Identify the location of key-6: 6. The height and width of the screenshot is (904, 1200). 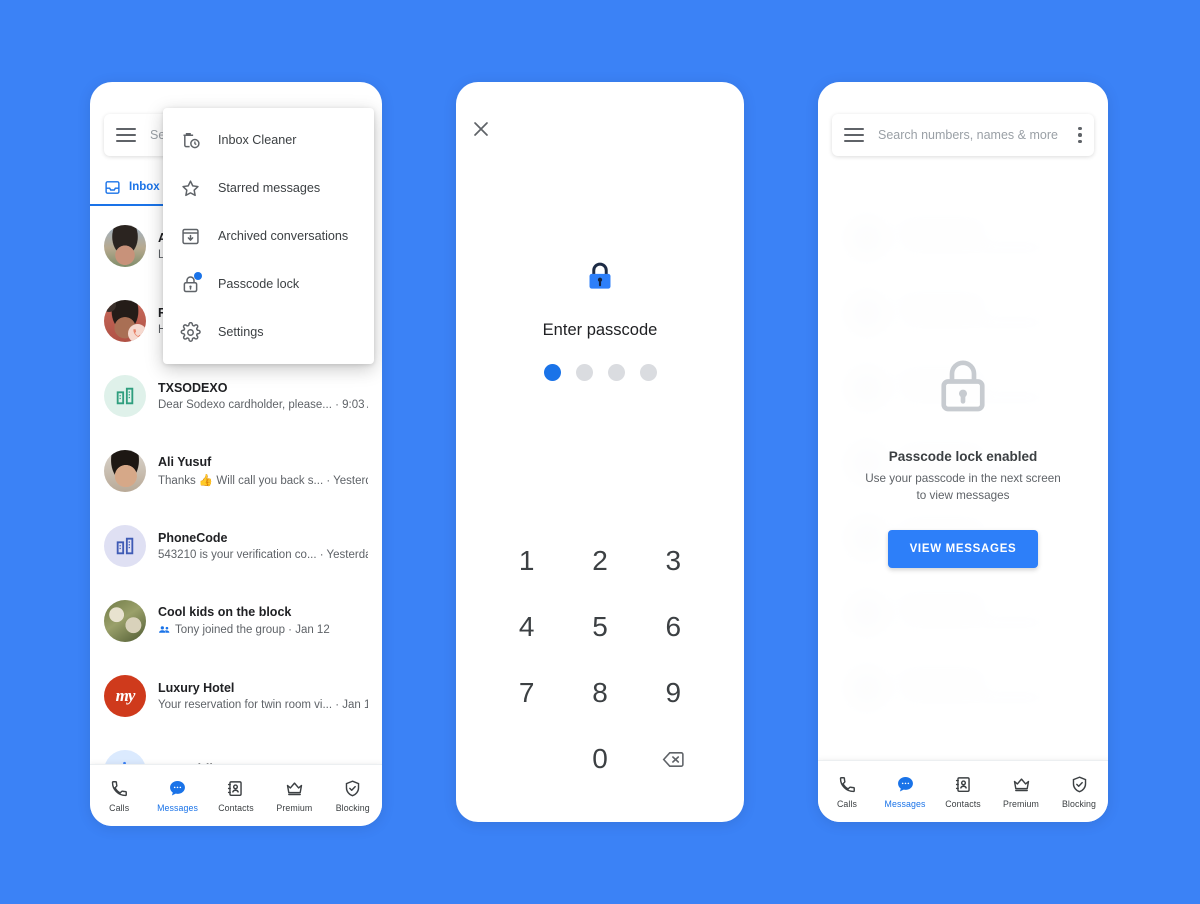
(673, 627).